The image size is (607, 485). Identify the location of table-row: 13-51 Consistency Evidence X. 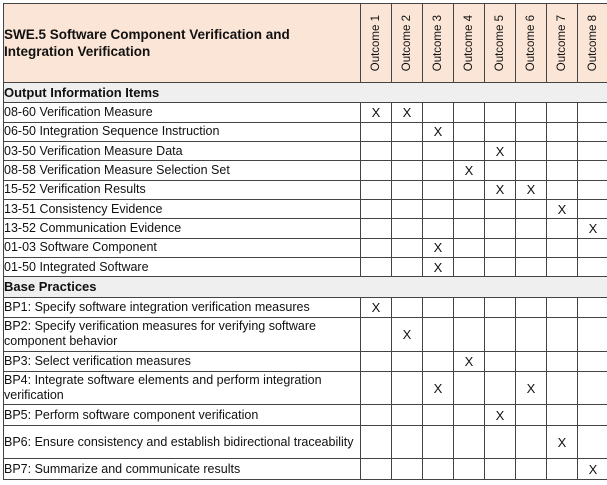
(305, 209).